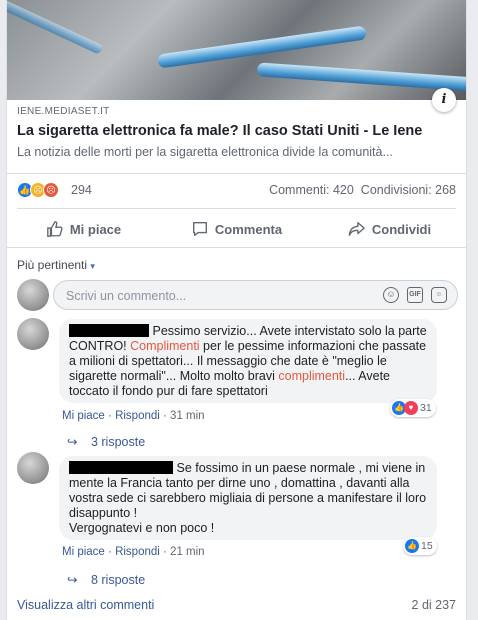 The width and height of the screenshot is (478, 620). I want to click on view-replies-link: ↪ 8 risposte, so click(106, 579).